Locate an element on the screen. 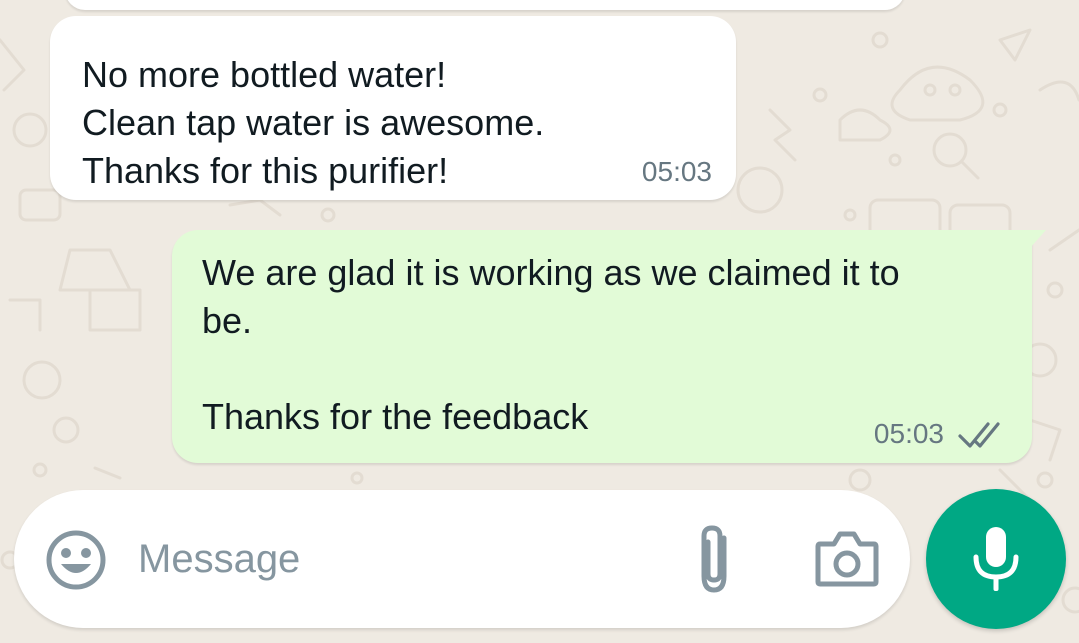 This screenshot has height=643, width=1079. camera-icon is located at coordinates (847, 559).